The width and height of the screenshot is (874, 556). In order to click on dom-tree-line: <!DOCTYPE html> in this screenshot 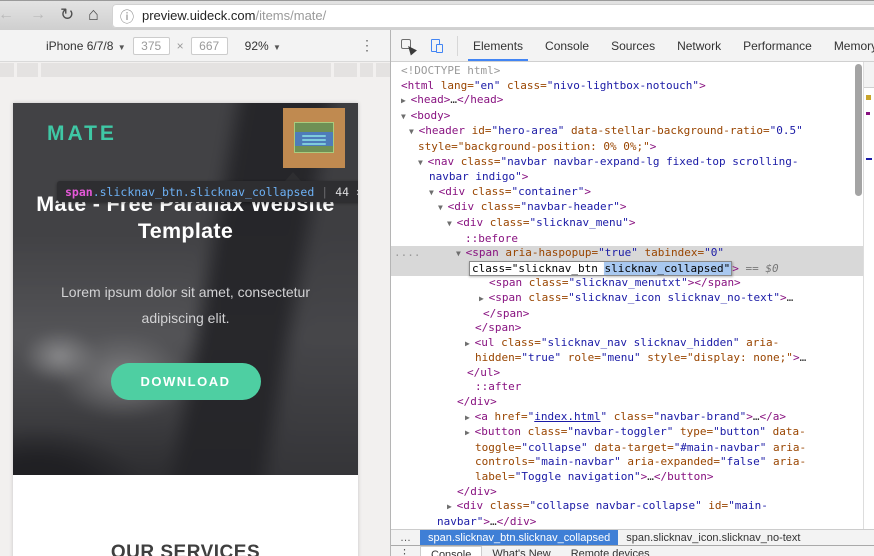, I will do `click(632, 71)`.